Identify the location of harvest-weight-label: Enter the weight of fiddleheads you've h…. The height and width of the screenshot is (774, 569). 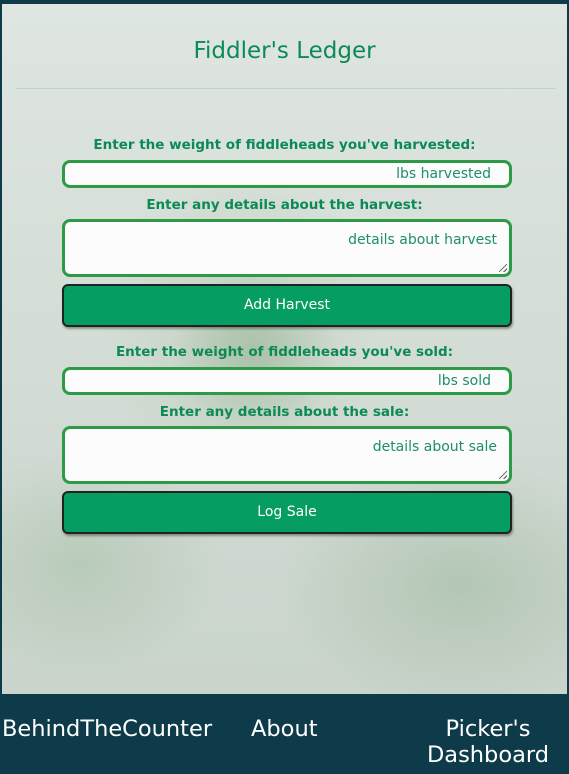
(284, 145).